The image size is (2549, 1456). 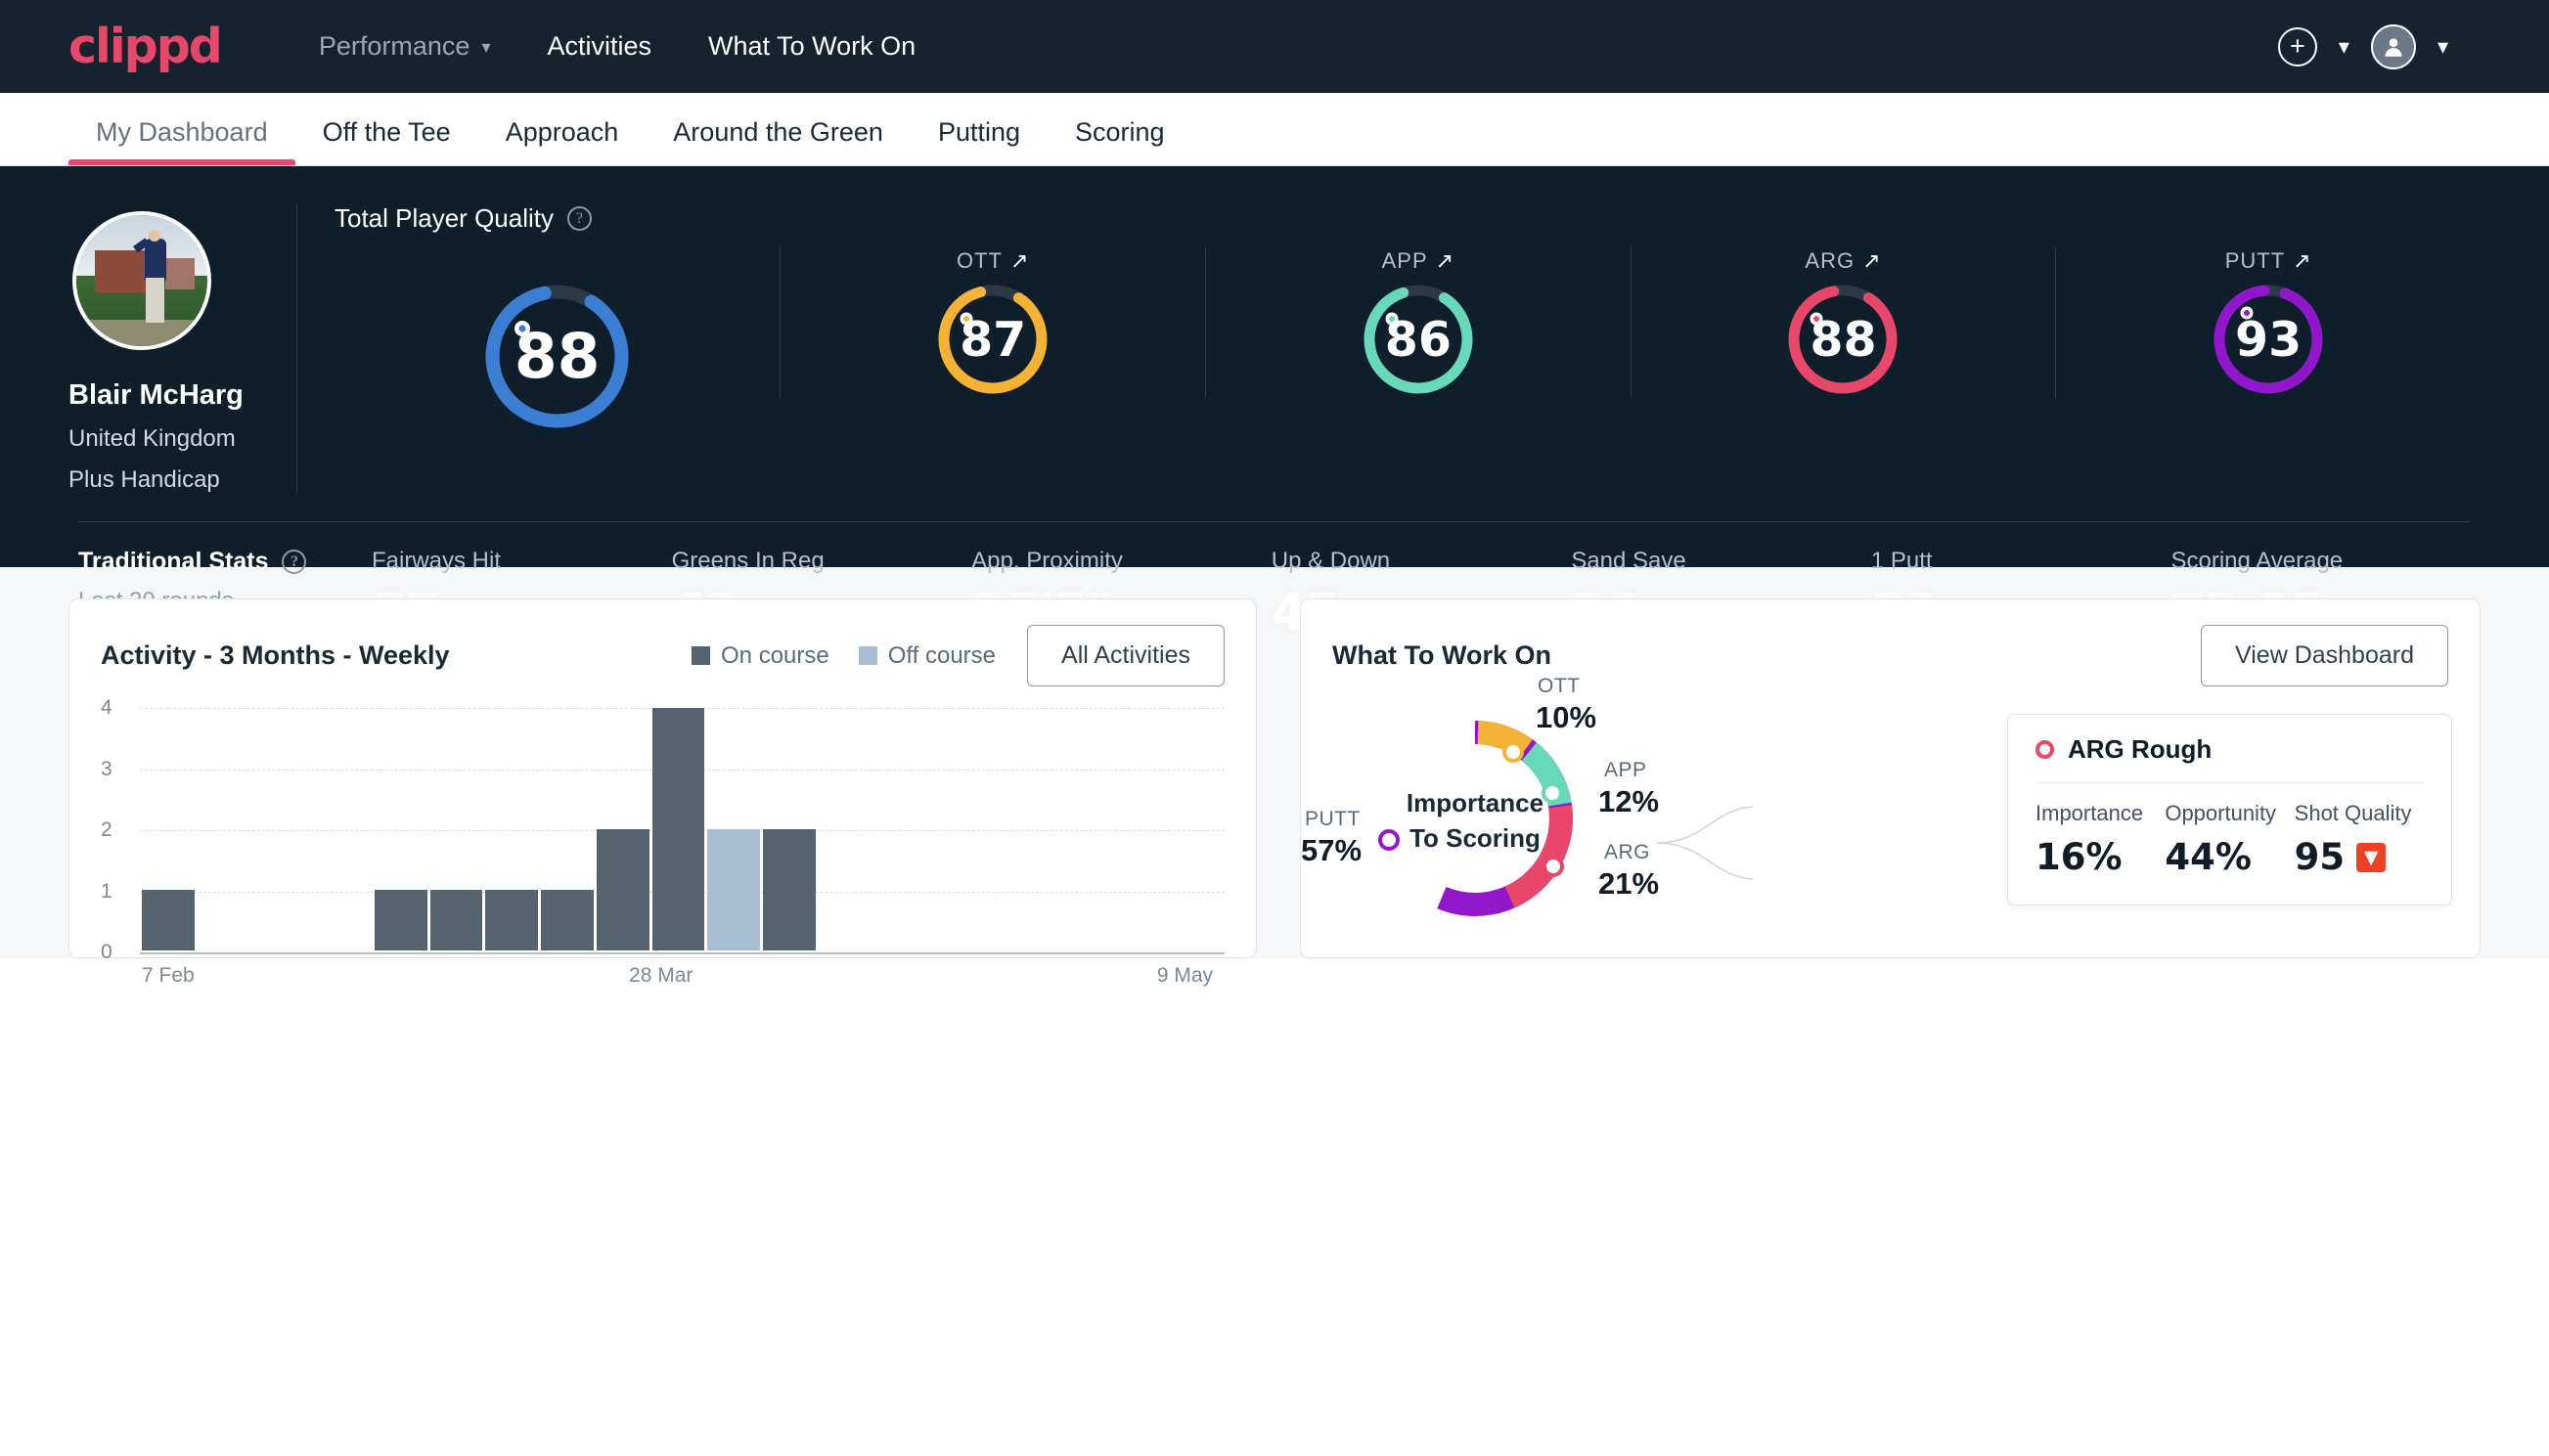 What do you see at coordinates (1626, 770) in the screenshot?
I see `donut-label-app: APP` at bounding box center [1626, 770].